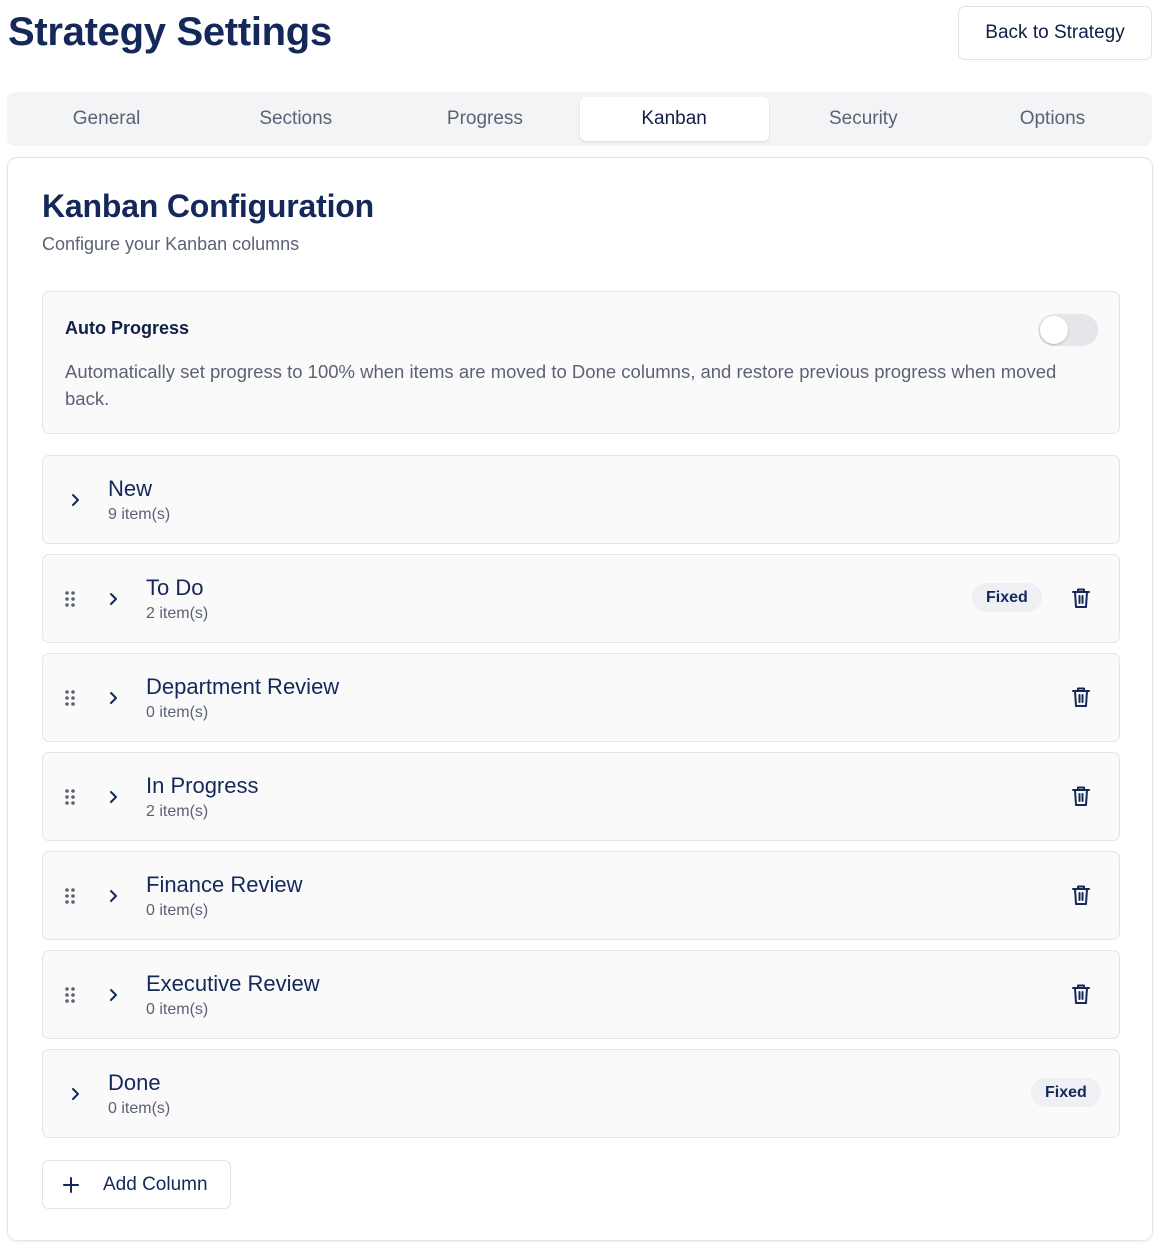 The width and height of the screenshot is (1159, 1243). I want to click on page-title: Strategy Settings, so click(170, 32).